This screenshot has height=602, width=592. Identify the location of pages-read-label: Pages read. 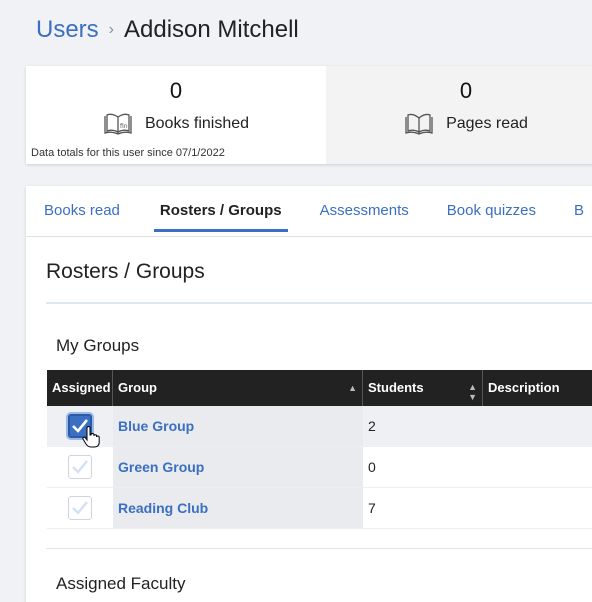
(487, 123).